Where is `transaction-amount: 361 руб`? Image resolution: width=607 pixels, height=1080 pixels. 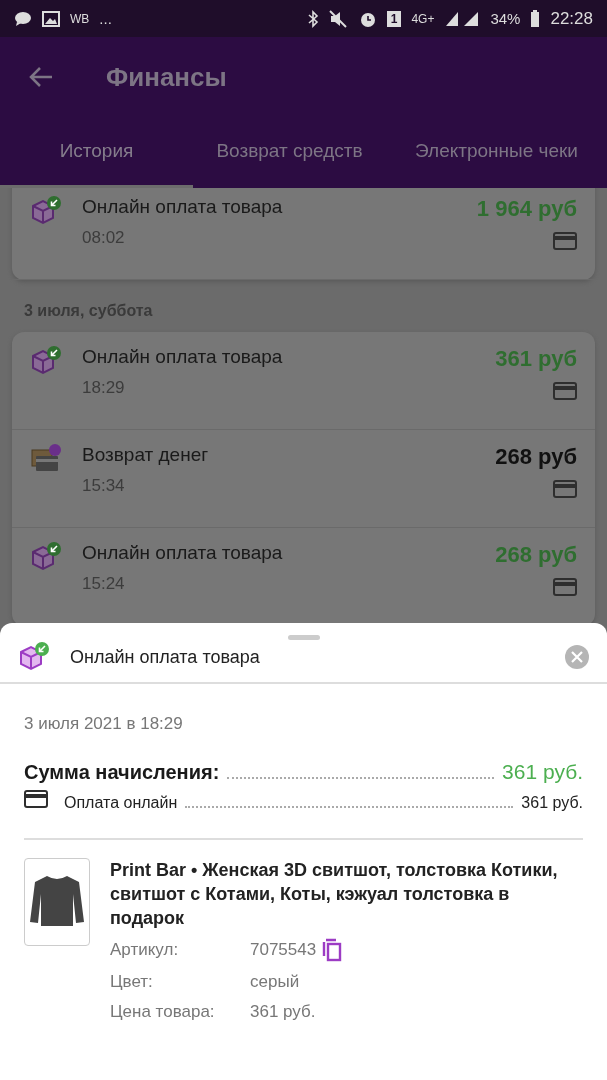
transaction-amount: 361 руб is located at coordinates (536, 359).